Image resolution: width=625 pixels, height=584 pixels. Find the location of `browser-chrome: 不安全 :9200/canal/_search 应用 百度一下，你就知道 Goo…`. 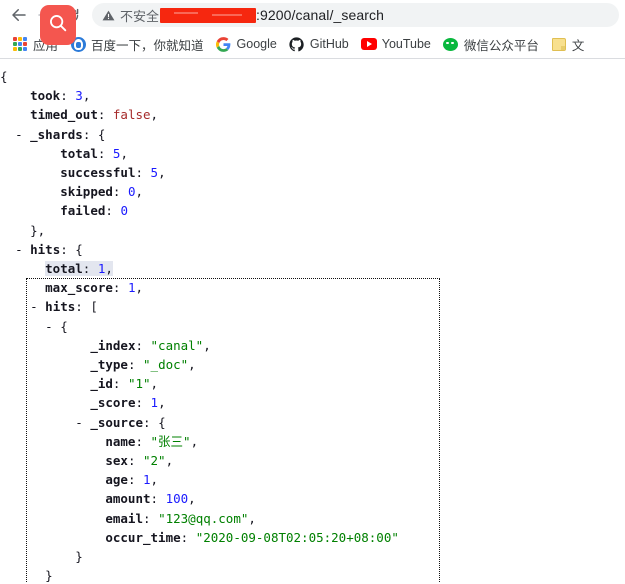

browser-chrome: 不安全 :9200/canal/_search 应用 百度一下，你就知道 Goo… is located at coordinates (312, 29).